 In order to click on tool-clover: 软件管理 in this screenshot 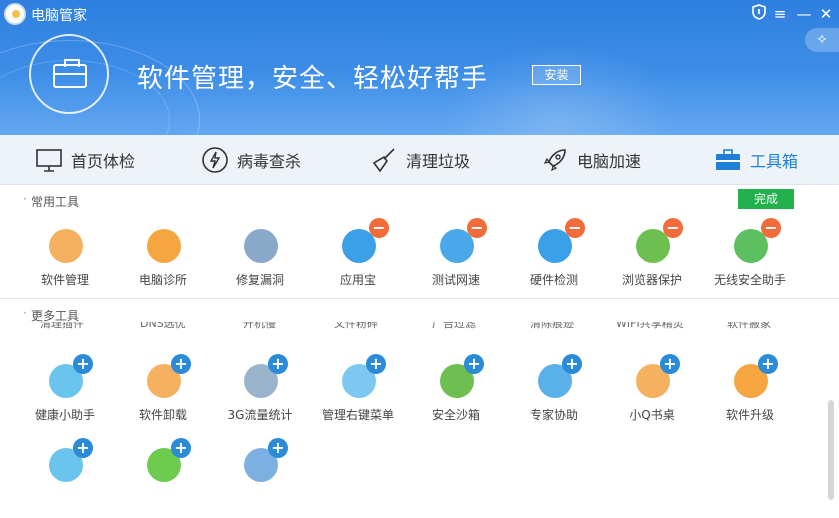, I will do `click(65, 264)`.